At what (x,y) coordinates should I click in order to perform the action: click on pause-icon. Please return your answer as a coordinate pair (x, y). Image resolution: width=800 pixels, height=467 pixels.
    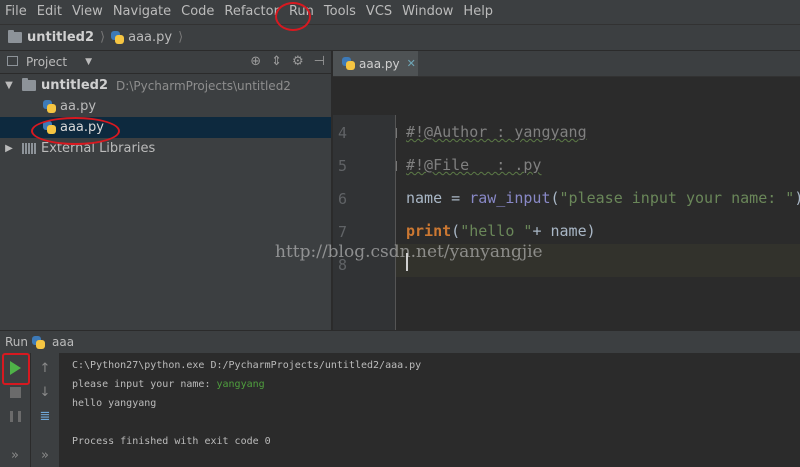
    Looking at the image, I should click on (15, 416).